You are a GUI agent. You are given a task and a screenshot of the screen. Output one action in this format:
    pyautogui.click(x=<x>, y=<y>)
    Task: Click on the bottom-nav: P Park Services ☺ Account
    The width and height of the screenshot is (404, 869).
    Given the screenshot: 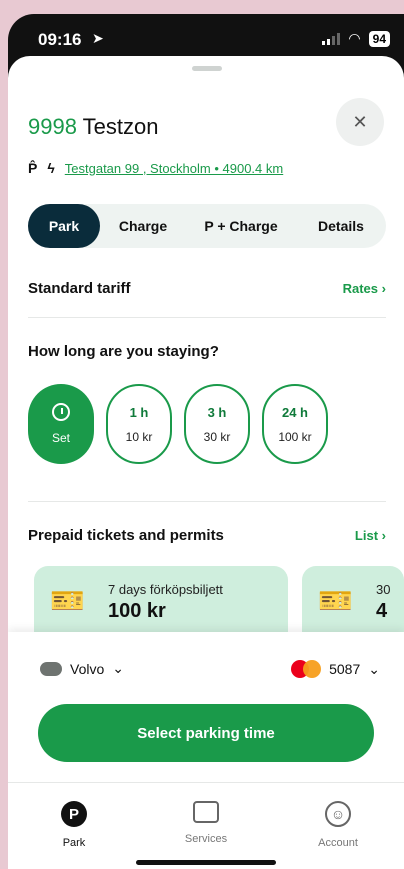 What is the action you would take?
    pyautogui.click(x=206, y=825)
    